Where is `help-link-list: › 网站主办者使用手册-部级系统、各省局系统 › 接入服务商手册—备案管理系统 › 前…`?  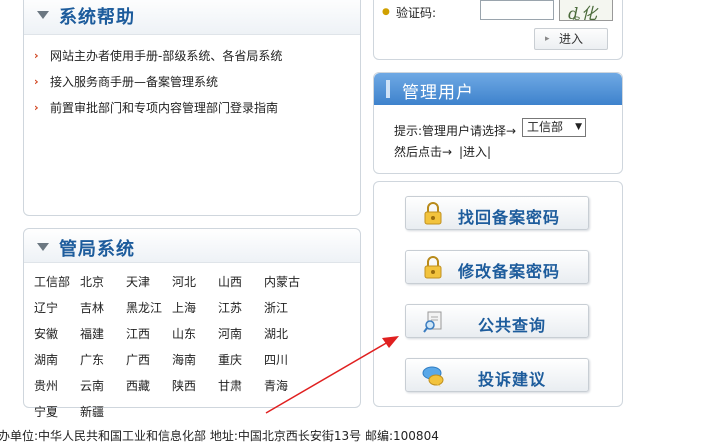
help-link-list: › 网站主办者使用手册-部级系统、各省局系统 › 接入服务商手册—备案管理系统 › 前… is located at coordinates (192, 78).